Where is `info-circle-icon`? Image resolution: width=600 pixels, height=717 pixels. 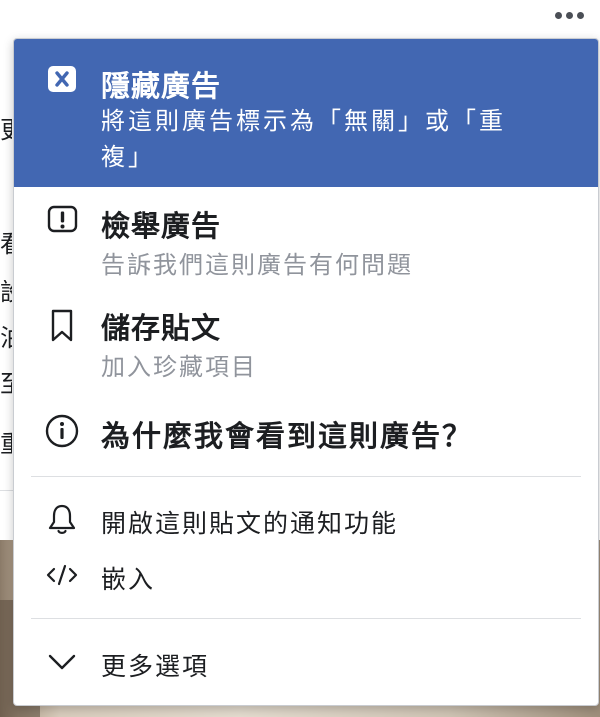
info-circle-icon is located at coordinates (62, 431).